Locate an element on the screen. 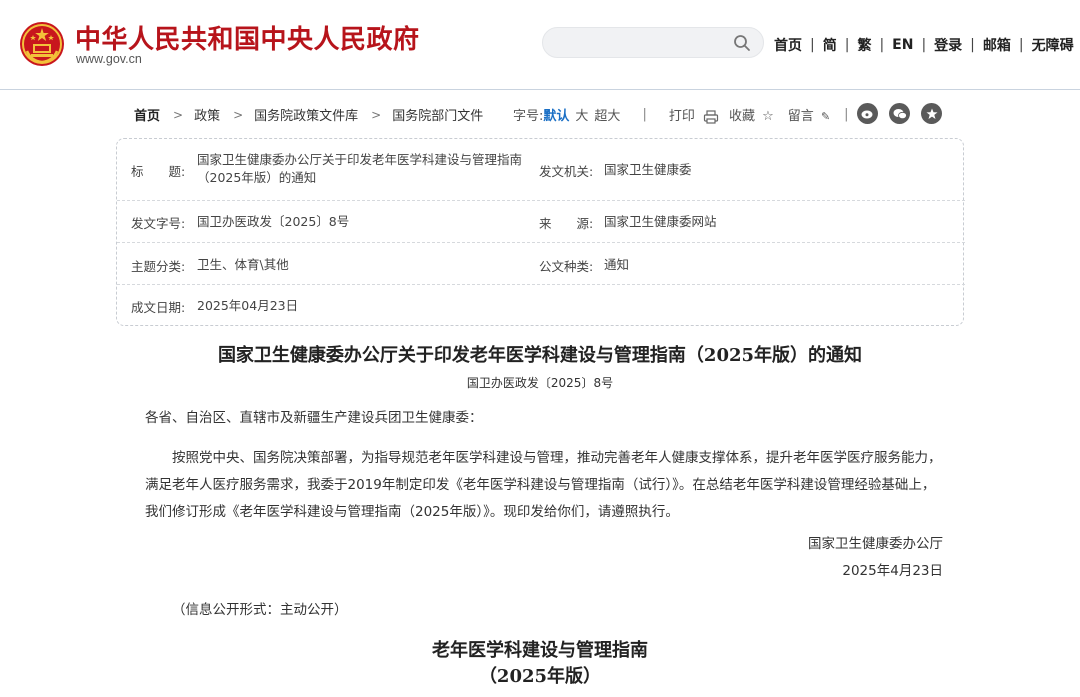 The width and height of the screenshot is (1080, 697). font-size-label: 字号: is located at coordinates (528, 116).